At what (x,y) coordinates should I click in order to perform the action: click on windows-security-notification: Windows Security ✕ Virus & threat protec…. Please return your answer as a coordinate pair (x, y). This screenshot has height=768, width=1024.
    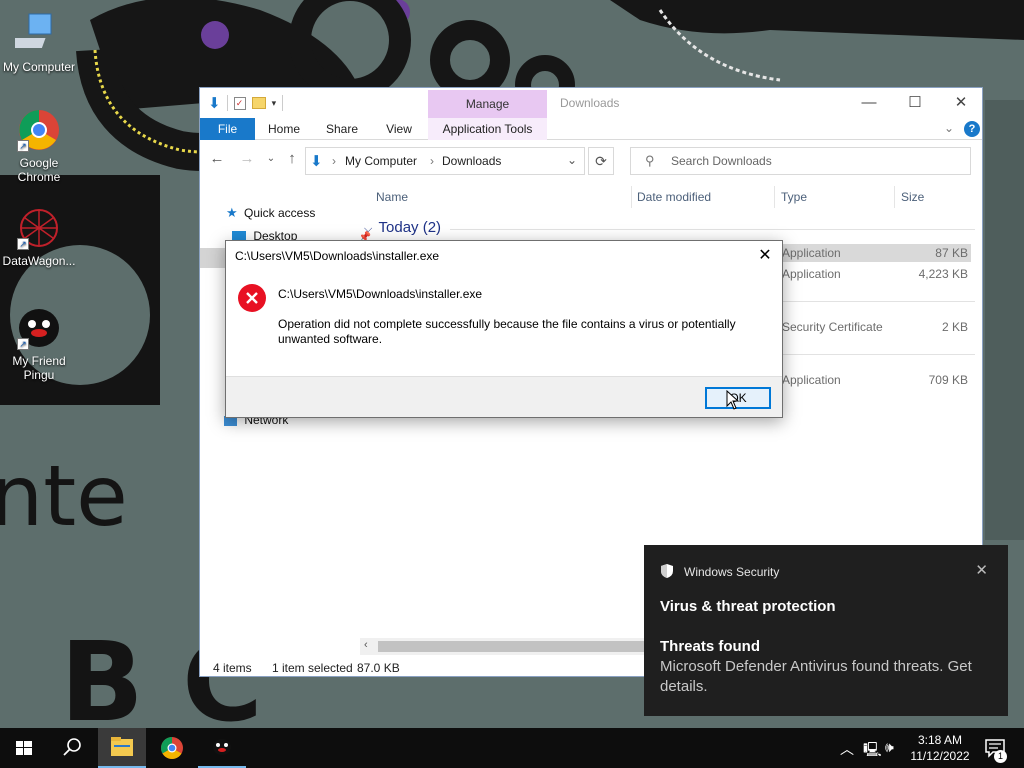
    Looking at the image, I should click on (826, 630).